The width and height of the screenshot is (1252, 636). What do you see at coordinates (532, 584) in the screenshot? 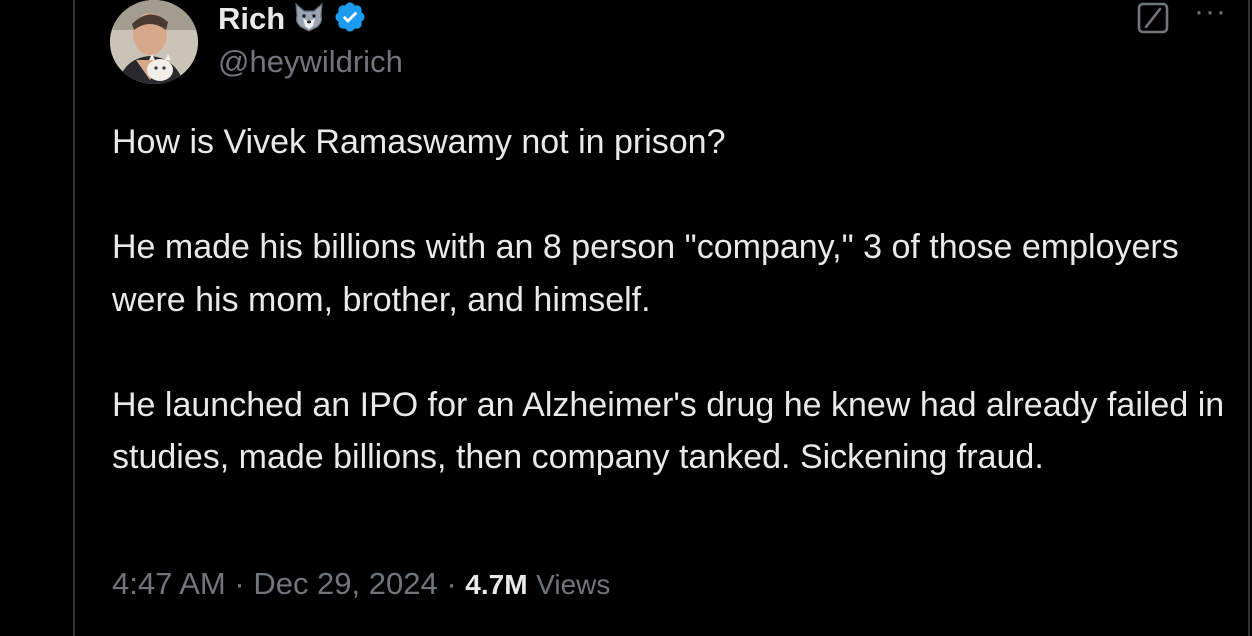
I see `views-spacer` at bounding box center [532, 584].